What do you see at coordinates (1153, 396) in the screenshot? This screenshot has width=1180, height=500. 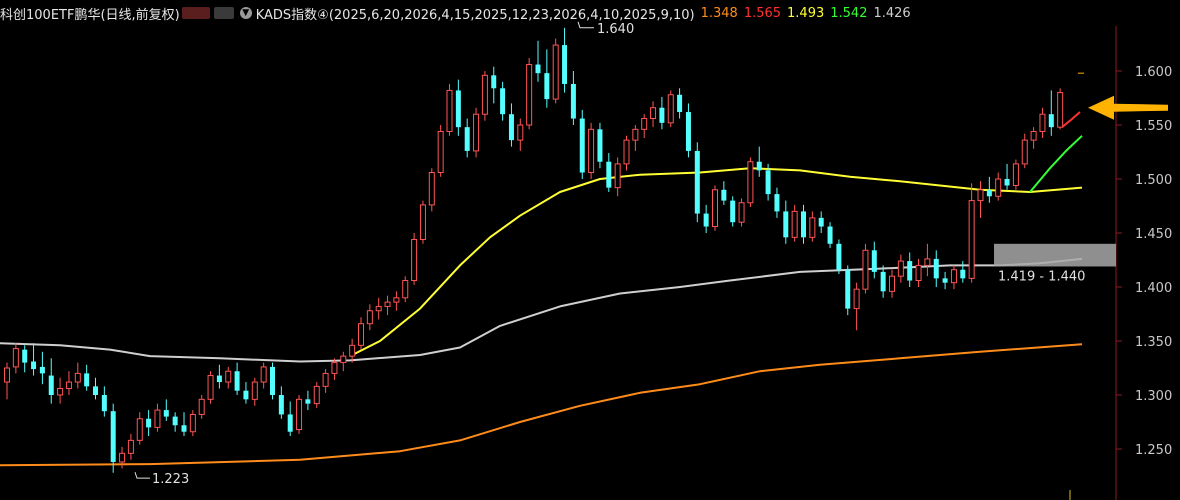 I see `y-tick-label: 1.300` at bounding box center [1153, 396].